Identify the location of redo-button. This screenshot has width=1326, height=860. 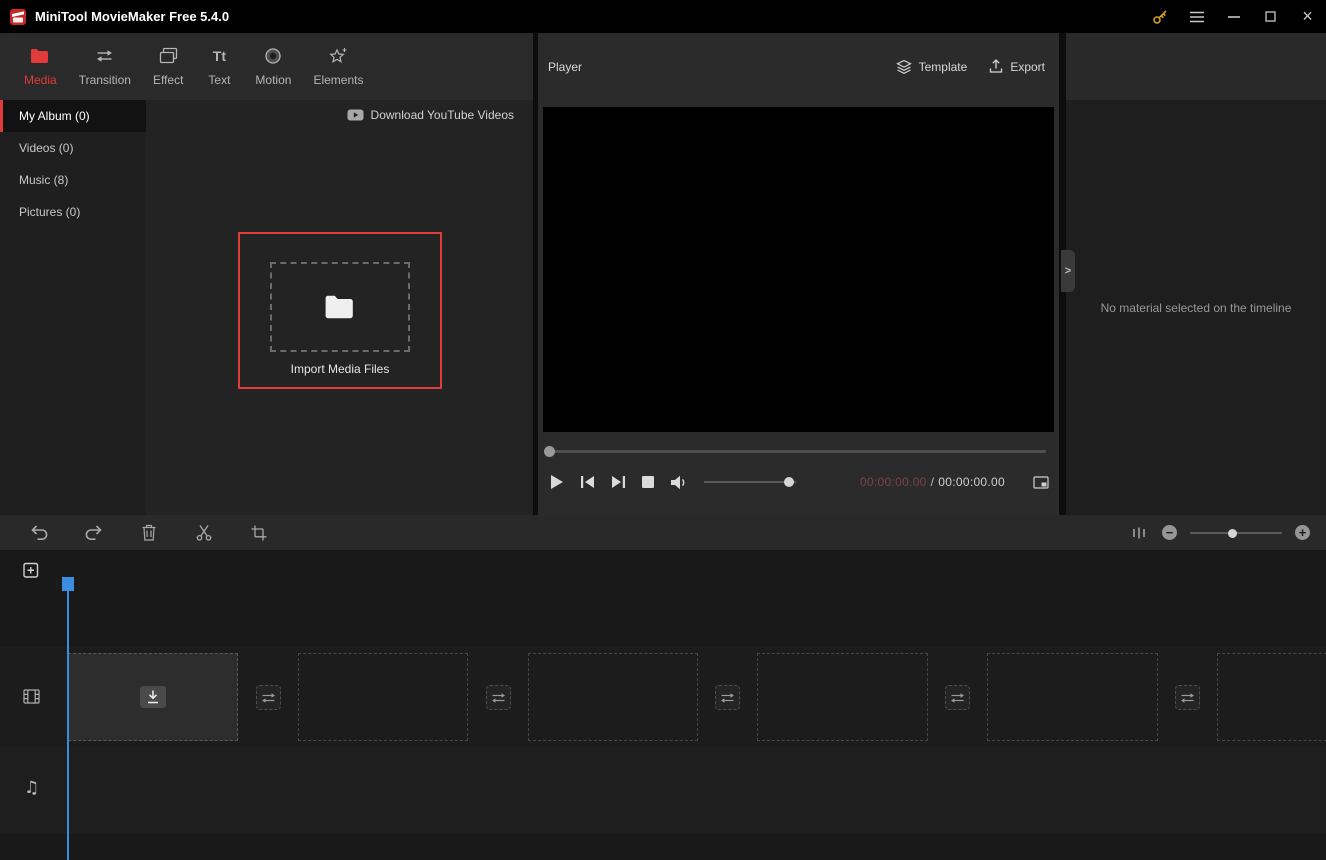
(94, 533).